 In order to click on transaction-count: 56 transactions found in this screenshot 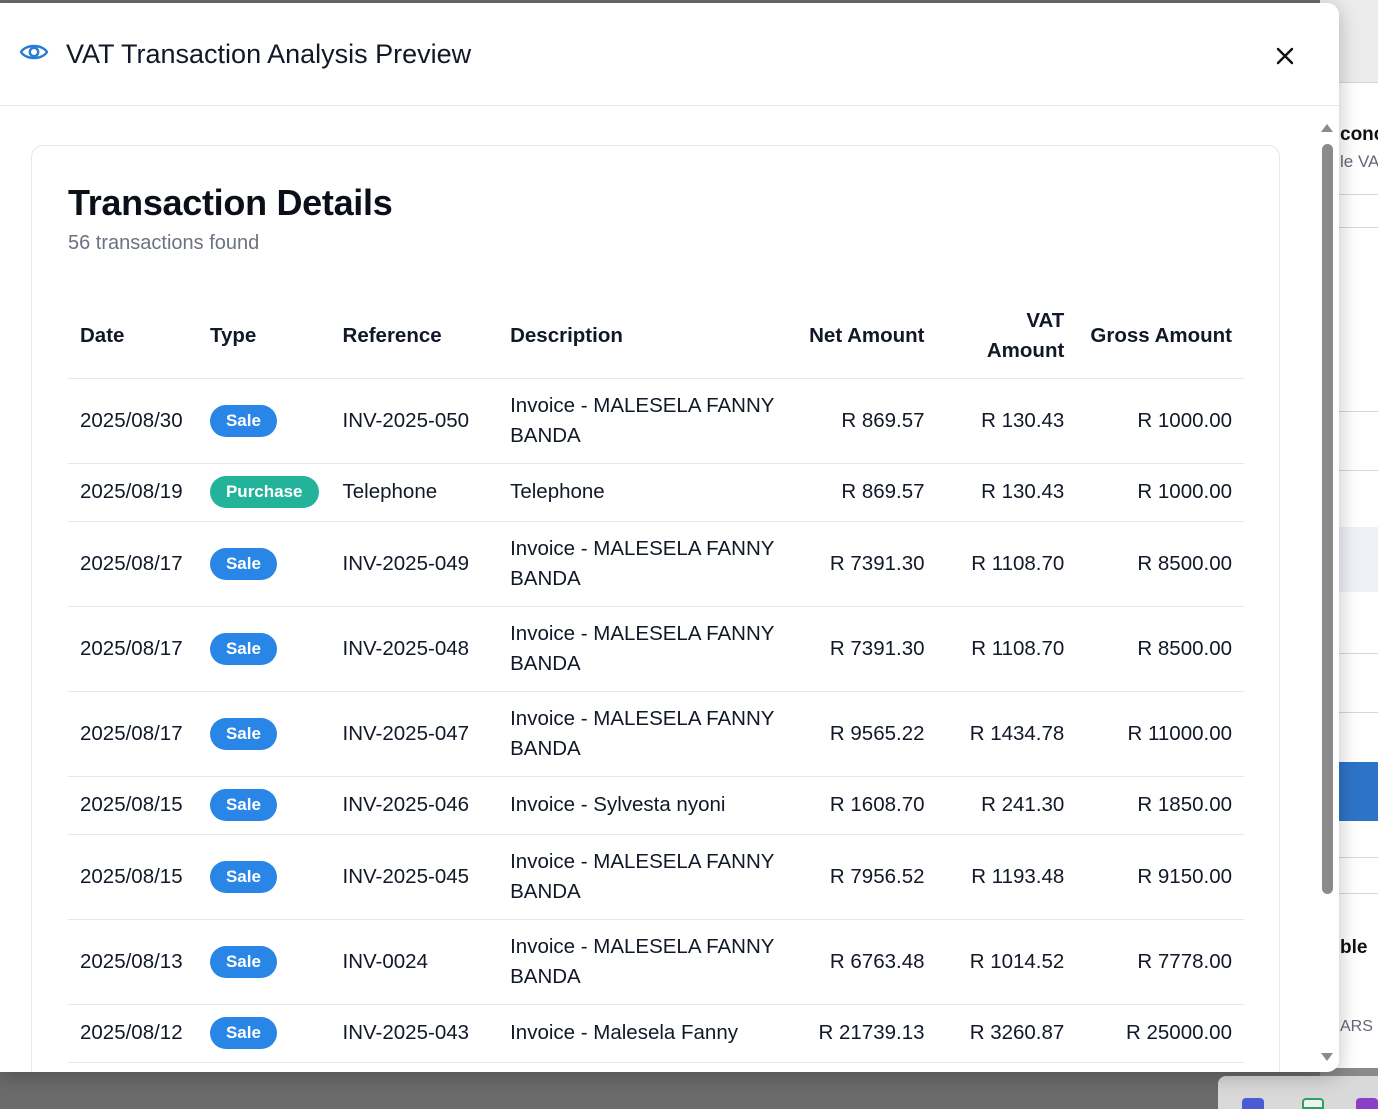, I will do `click(164, 243)`.